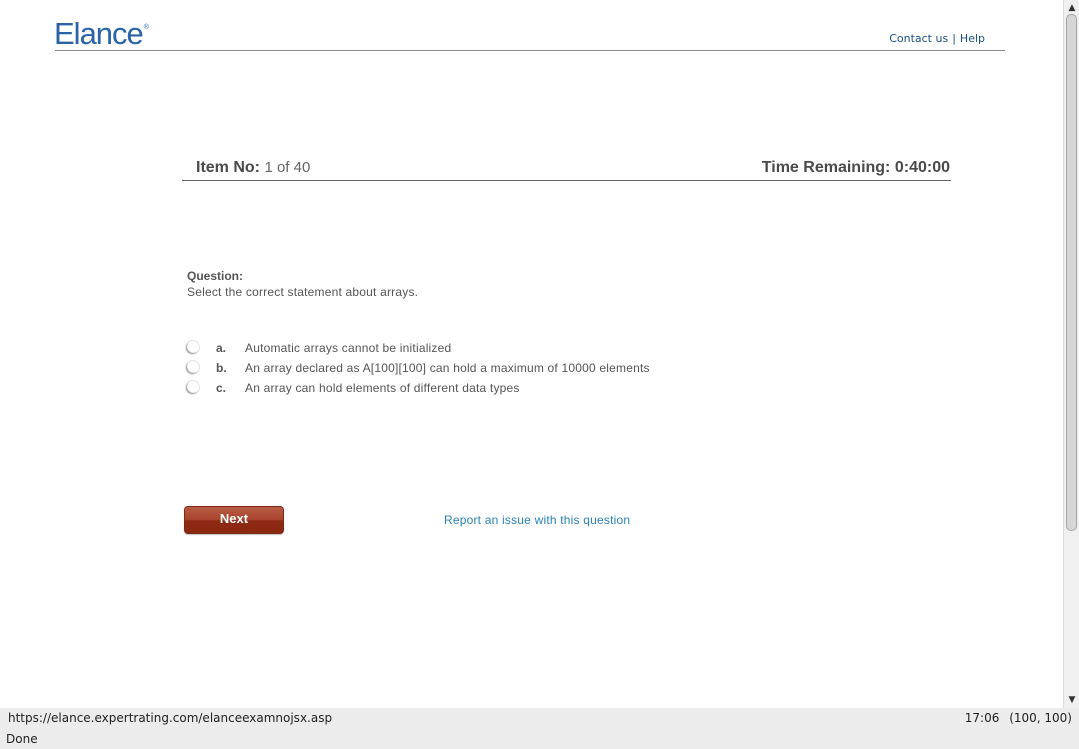 Image resolution: width=1079 pixels, height=749 pixels. What do you see at coordinates (1072, 700) in the screenshot?
I see `scroll-down-arrow-icon: ▼` at bounding box center [1072, 700].